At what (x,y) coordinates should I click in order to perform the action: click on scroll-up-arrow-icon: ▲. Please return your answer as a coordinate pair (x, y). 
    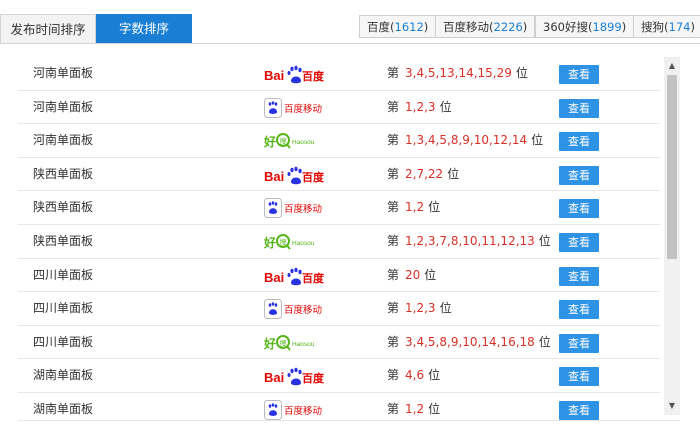
    Looking at the image, I should click on (672, 66).